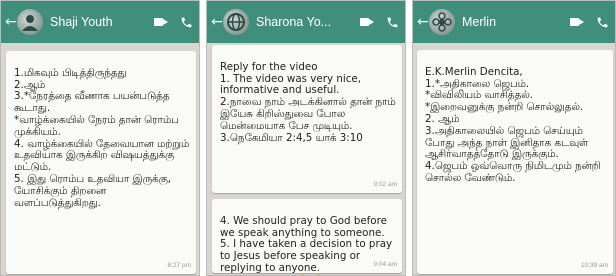 Image resolution: width=616 pixels, height=276 pixels. I want to click on message-timestamp: 8:27 pm, so click(179, 266).